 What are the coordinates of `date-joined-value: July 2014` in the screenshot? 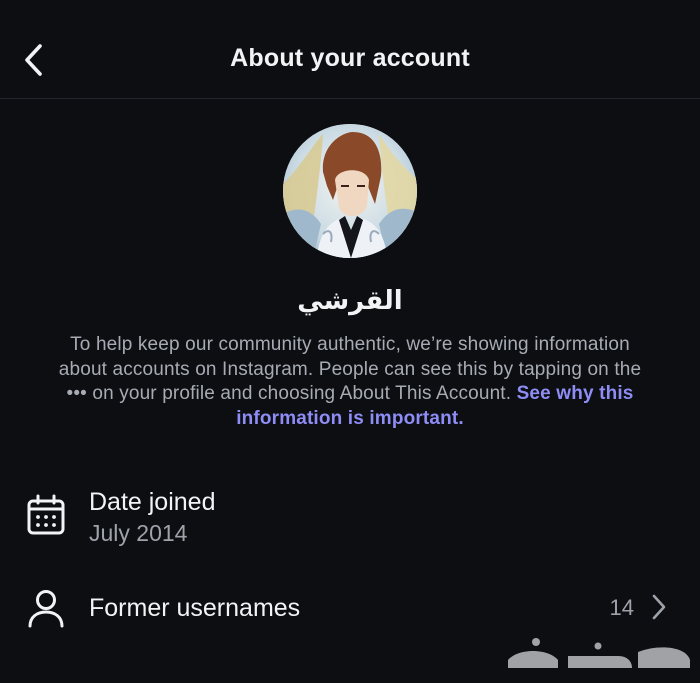 It's located at (138, 533).